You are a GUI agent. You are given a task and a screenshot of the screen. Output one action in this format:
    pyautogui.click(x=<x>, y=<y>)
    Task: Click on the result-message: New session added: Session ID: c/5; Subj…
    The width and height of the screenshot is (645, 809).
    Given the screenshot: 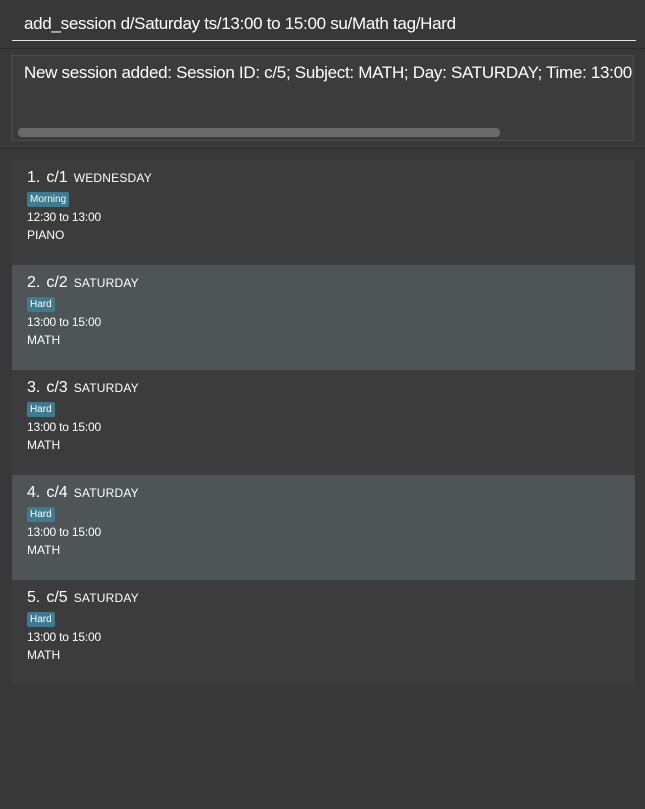 What is the action you would take?
    pyautogui.click(x=328, y=72)
    